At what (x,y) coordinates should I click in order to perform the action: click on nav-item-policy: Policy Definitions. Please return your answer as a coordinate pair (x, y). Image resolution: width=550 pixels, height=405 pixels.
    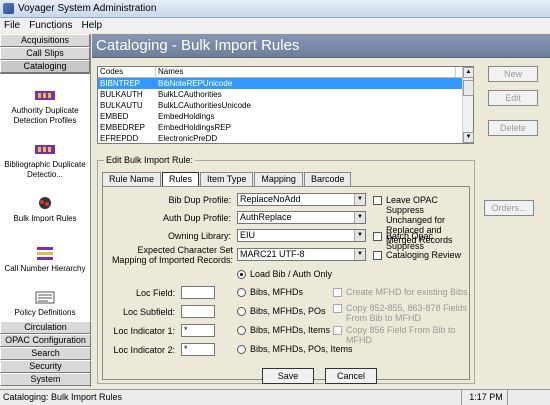
    Looking at the image, I should click on (45, 304).